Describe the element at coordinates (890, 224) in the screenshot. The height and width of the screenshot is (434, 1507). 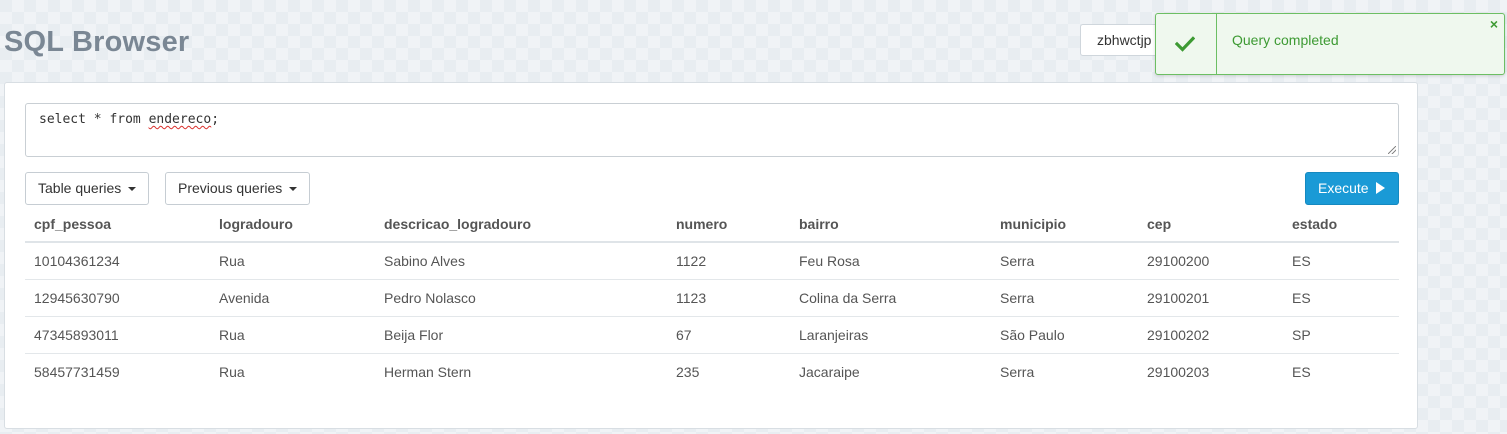
I see `column-header: bairro` at that location.